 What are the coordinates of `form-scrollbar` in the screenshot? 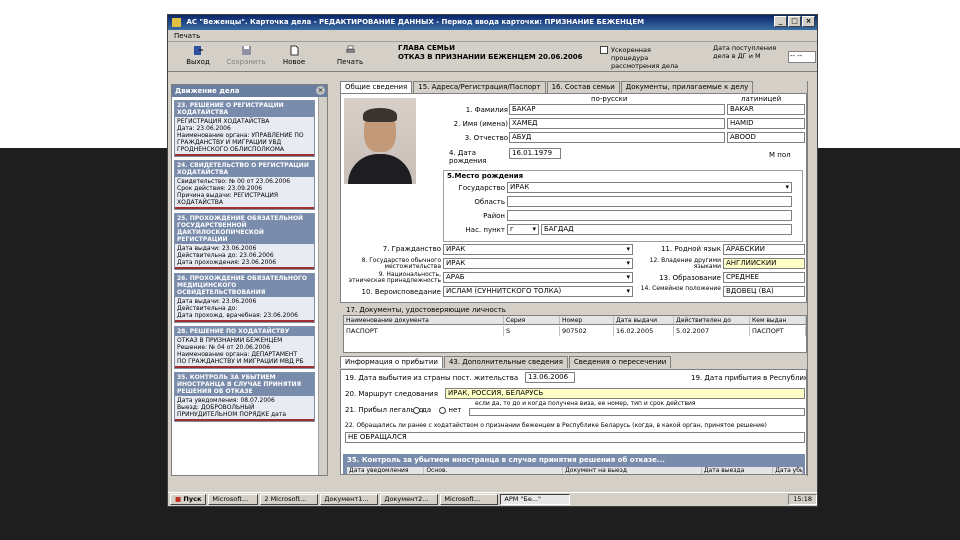 It's located at (811, 278).